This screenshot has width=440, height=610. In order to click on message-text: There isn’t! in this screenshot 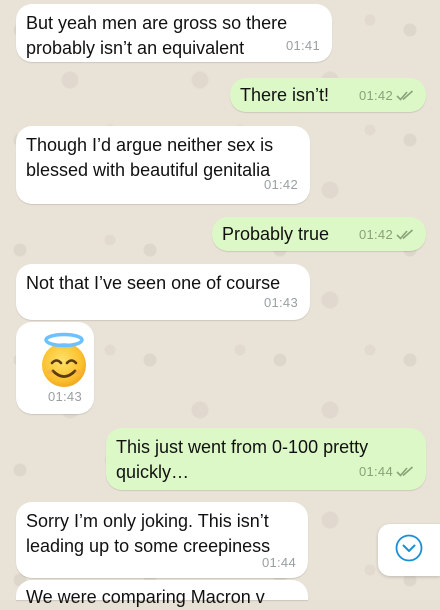, I will do `click(285, 95)`.